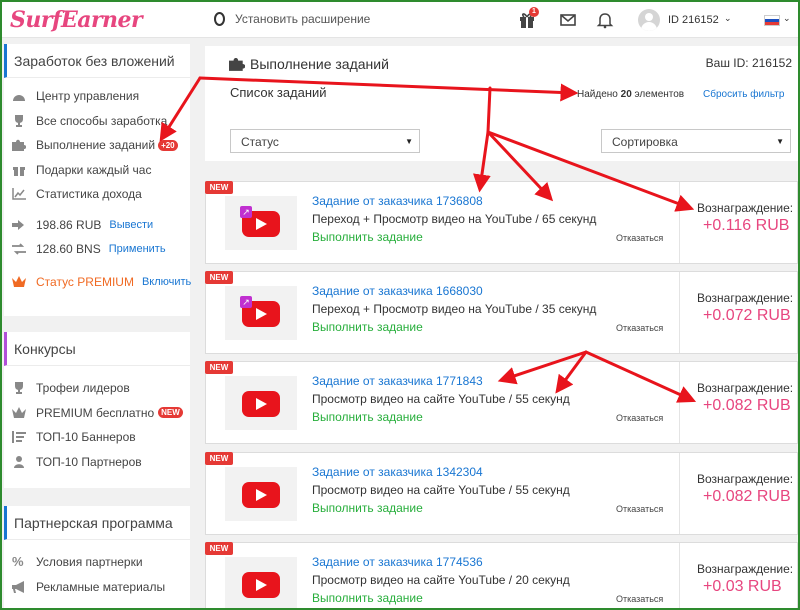  What do you see at coordinates (325, 141) in the screenshot?
I see `status-select: Статус ▼` at bounding box center [325, 141].